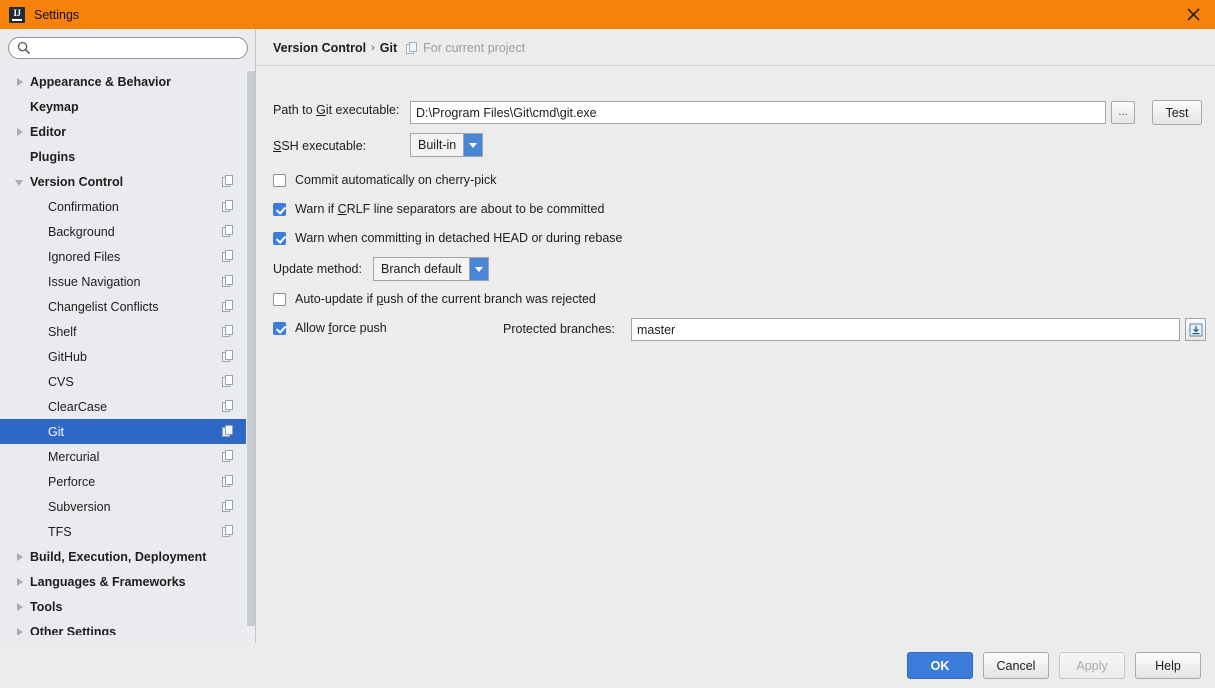 The height and width of the screenshot is (688, 1215). Describe the element at coordinates (474, 48) in the screenshot. I see `breadcrumb-scope-text: For current project` at that location.